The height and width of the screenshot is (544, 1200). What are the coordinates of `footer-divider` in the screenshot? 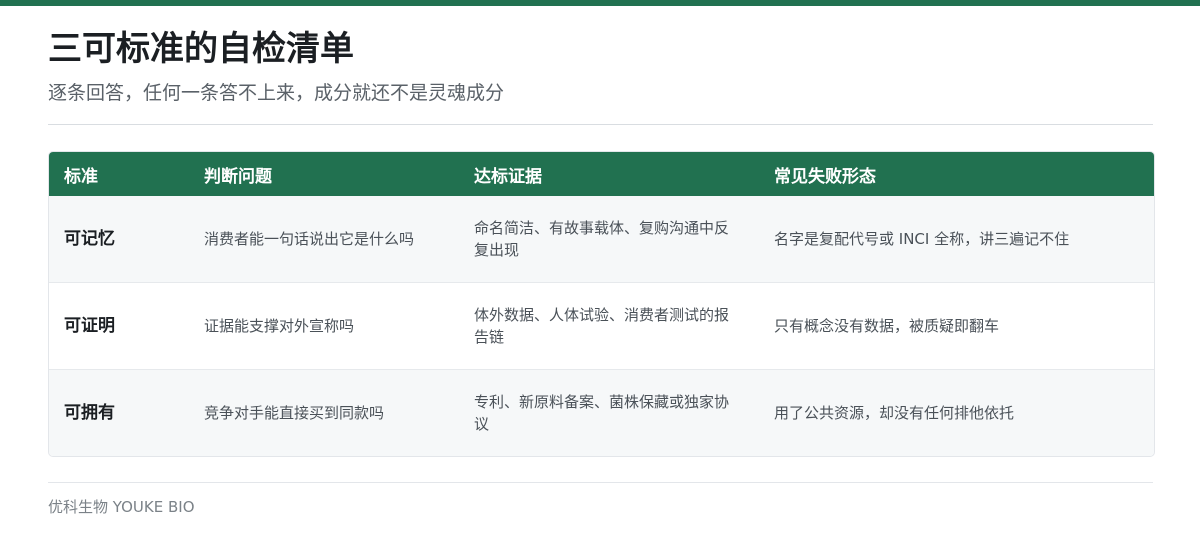 It's located at (600, 482).